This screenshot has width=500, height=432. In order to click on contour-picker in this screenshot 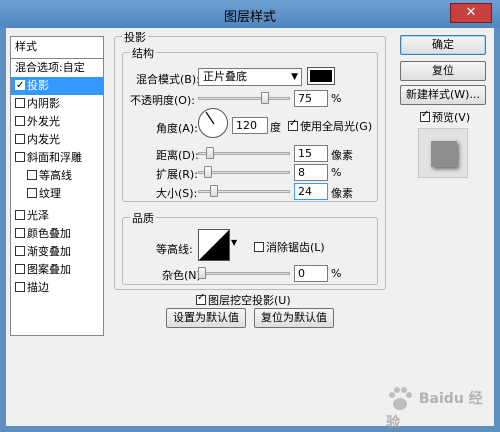, I will do `click(214, 245)`.